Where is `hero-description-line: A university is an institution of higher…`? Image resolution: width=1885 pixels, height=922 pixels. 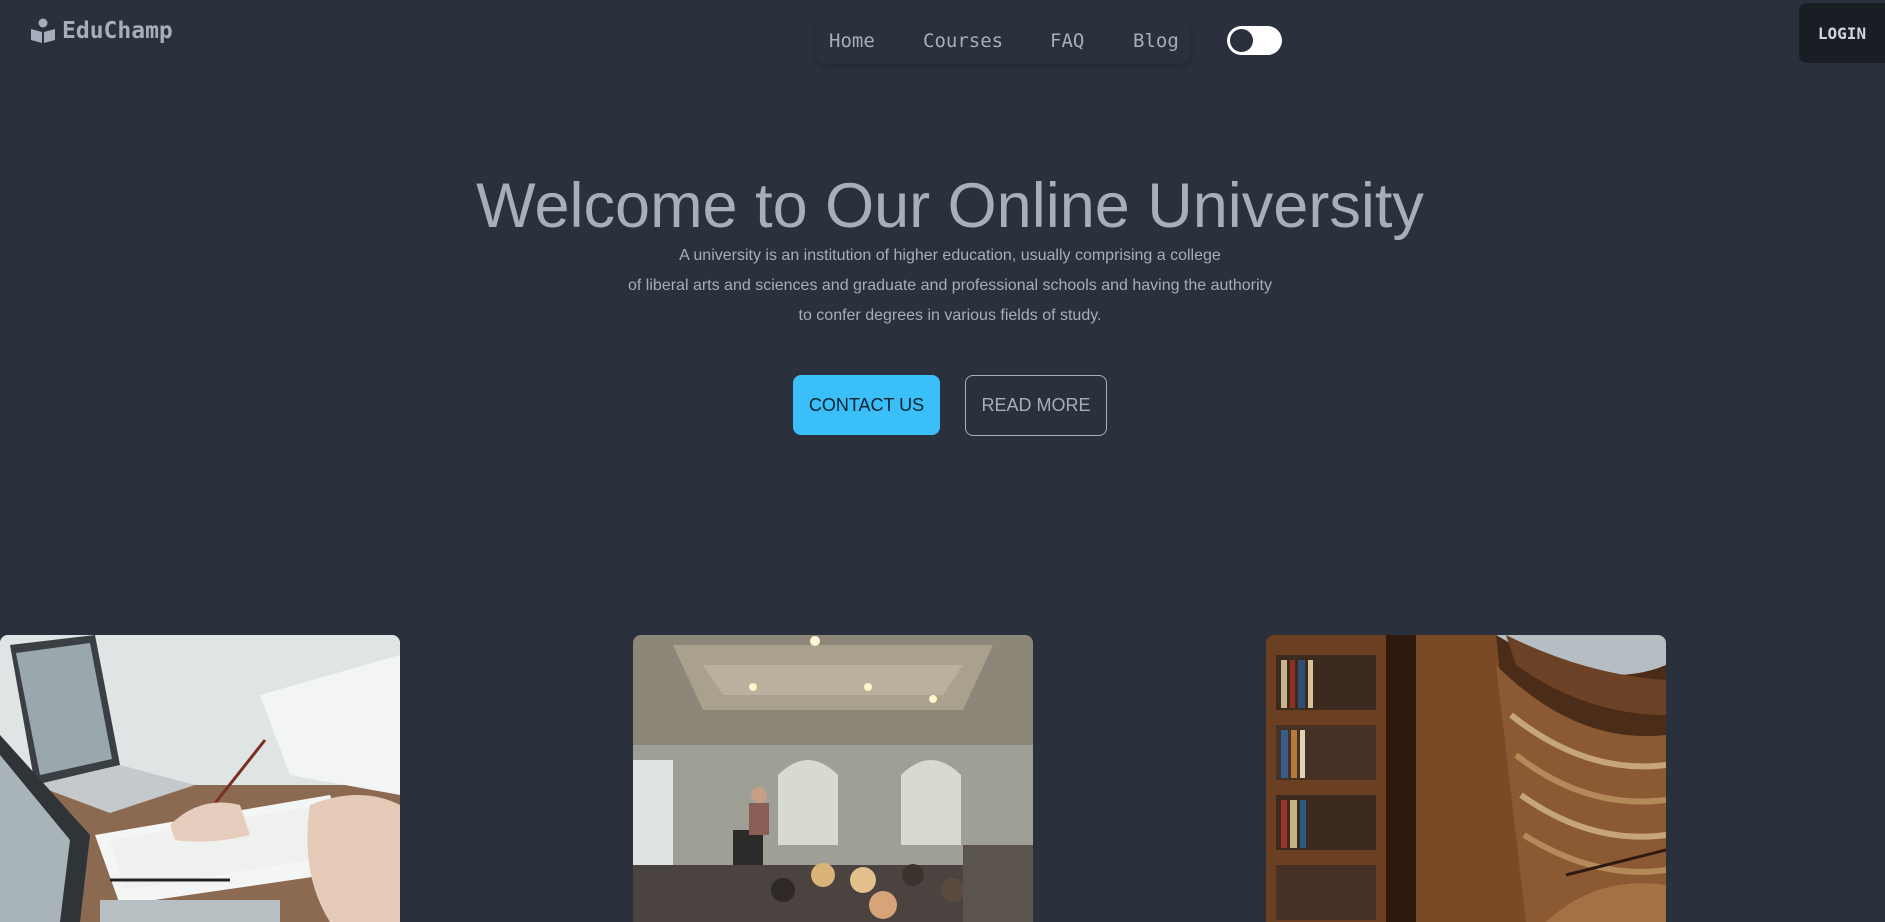
hero-description-line: A university is an institution of higher… is located at coordinates (950, 255).